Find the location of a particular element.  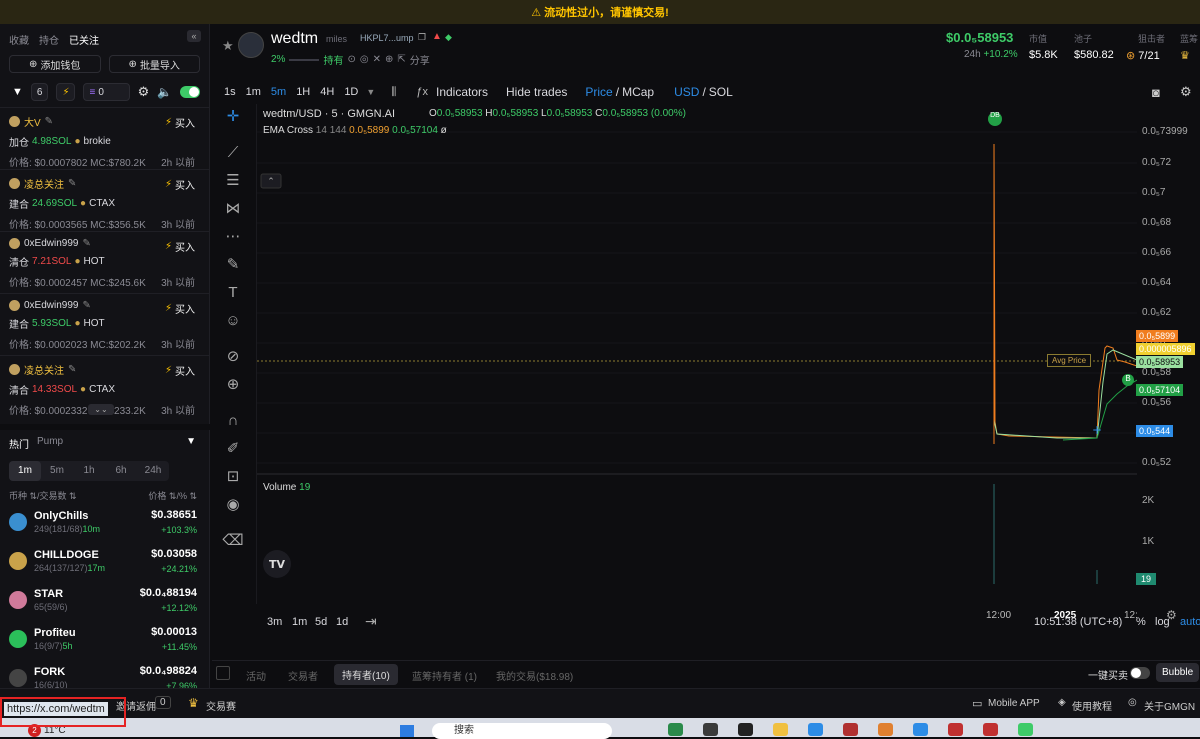

range-5d: 5d is located at coordinates (321, 622).